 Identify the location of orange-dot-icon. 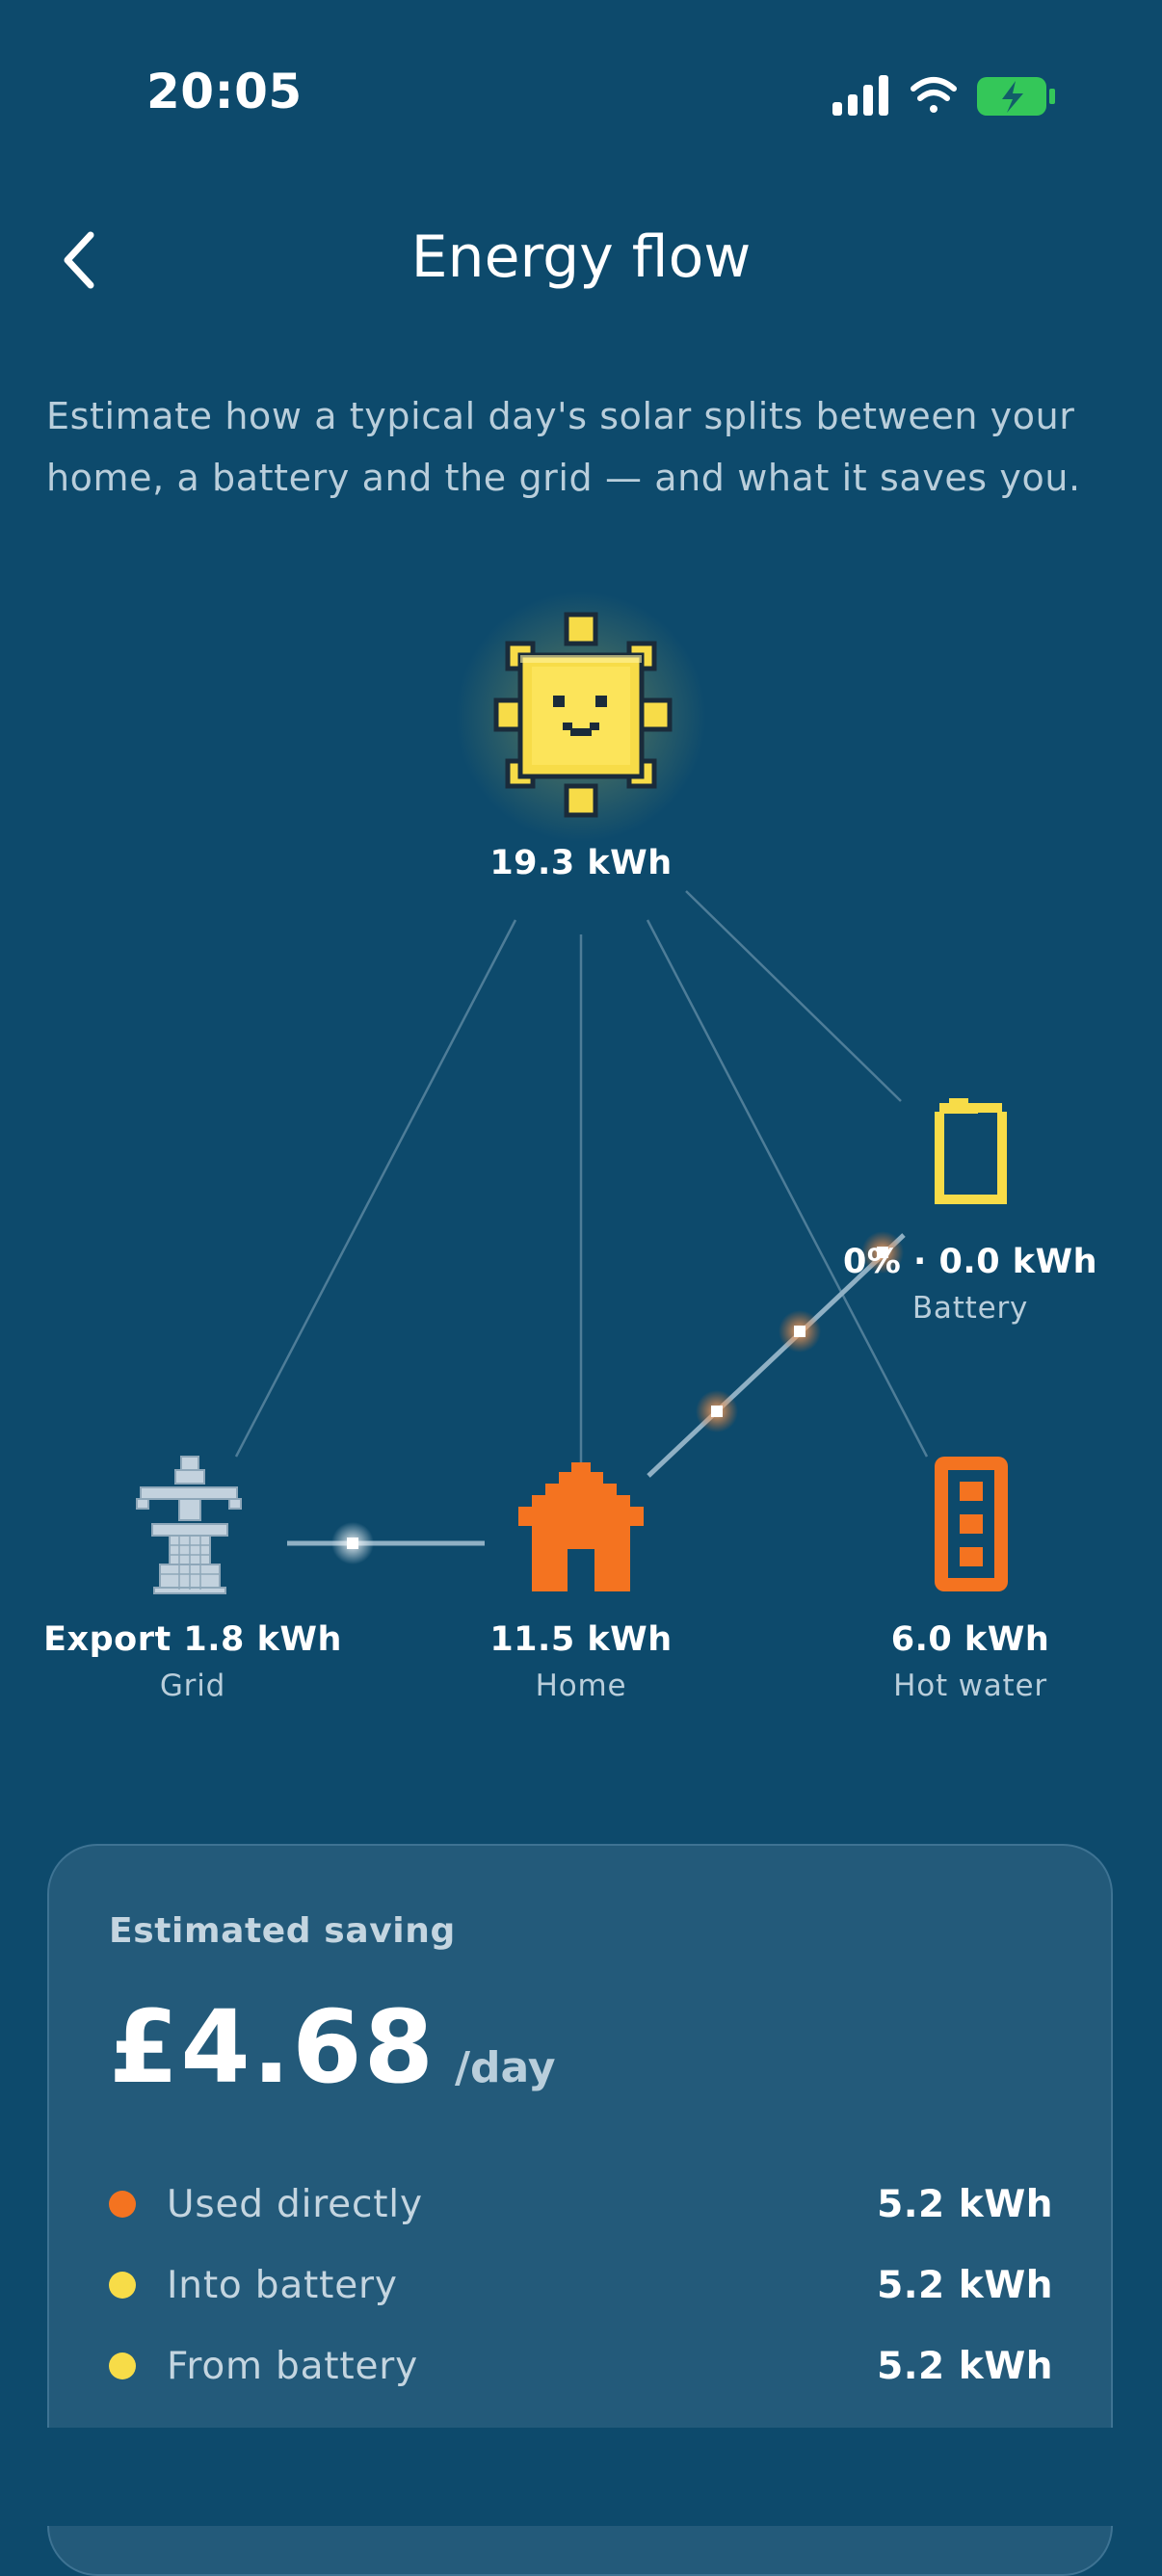
(123, 2204).